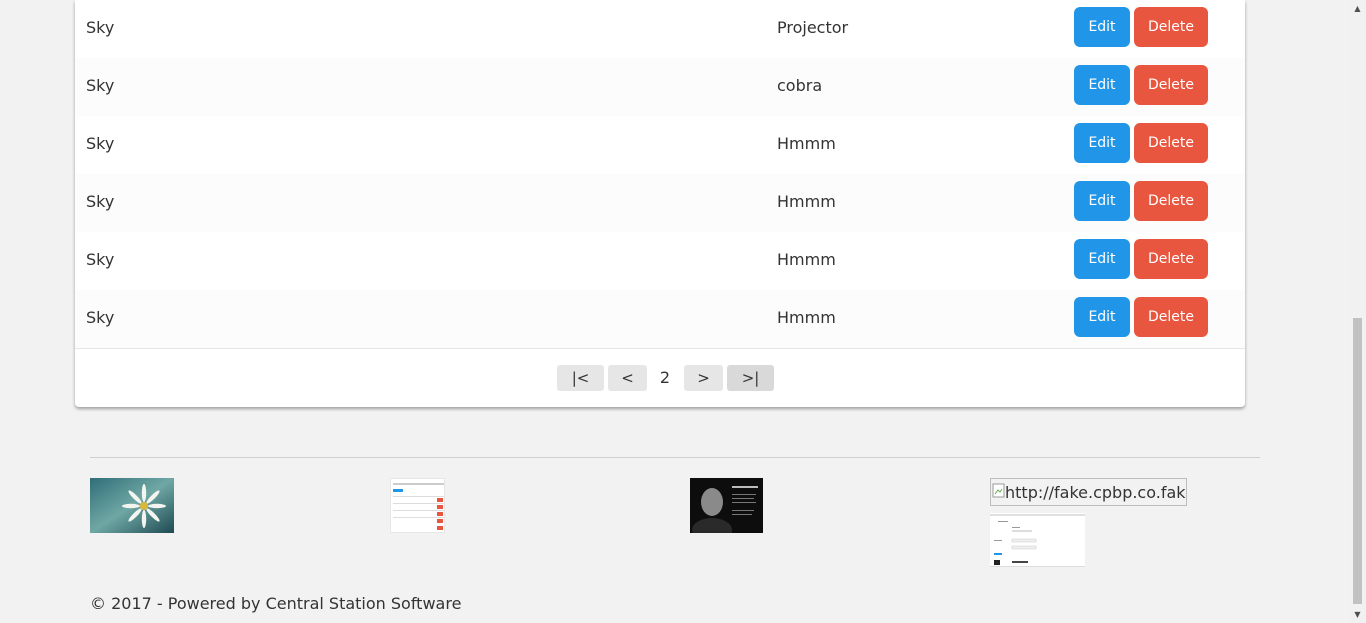  I want to click on daisy-image, so click(132, 505).